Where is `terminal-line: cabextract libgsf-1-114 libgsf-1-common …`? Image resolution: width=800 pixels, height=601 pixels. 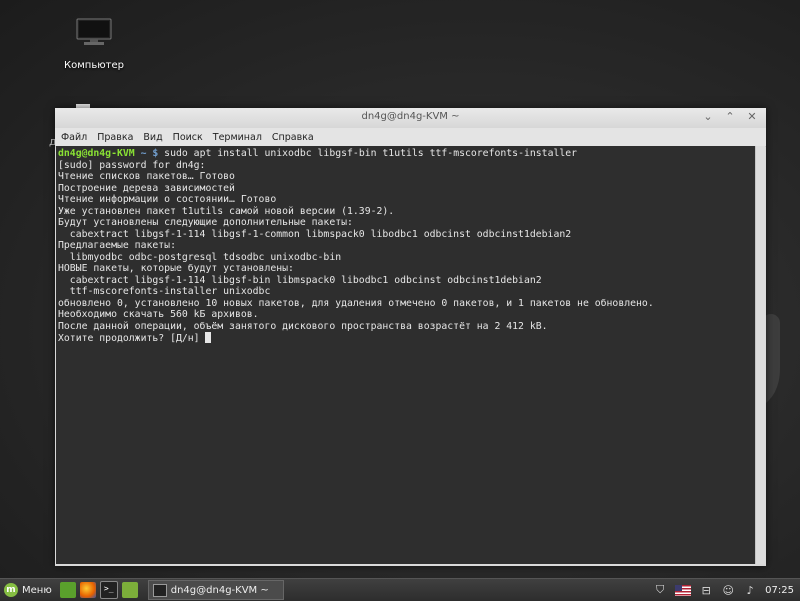
terminal-line: cabextract libgsf-1-114 libgsf-1-common … is located at coordinates (315, 234).